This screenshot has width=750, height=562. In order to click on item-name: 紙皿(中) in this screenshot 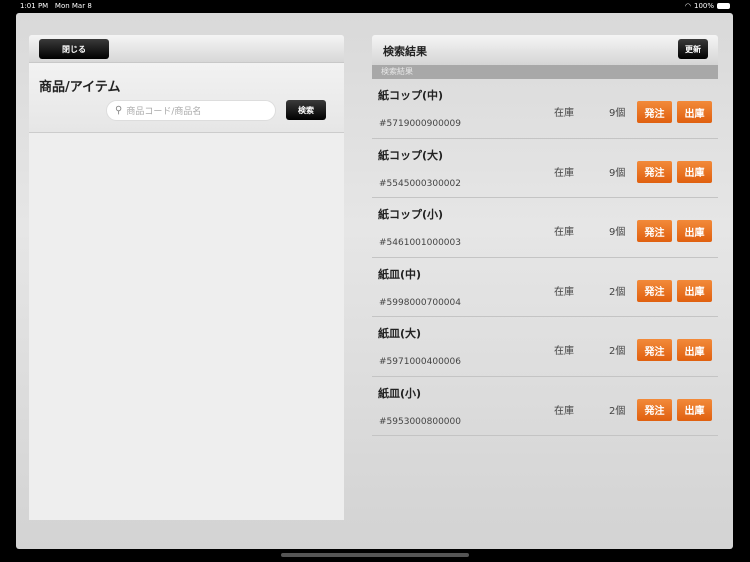, I will do `click(400, 274)`.